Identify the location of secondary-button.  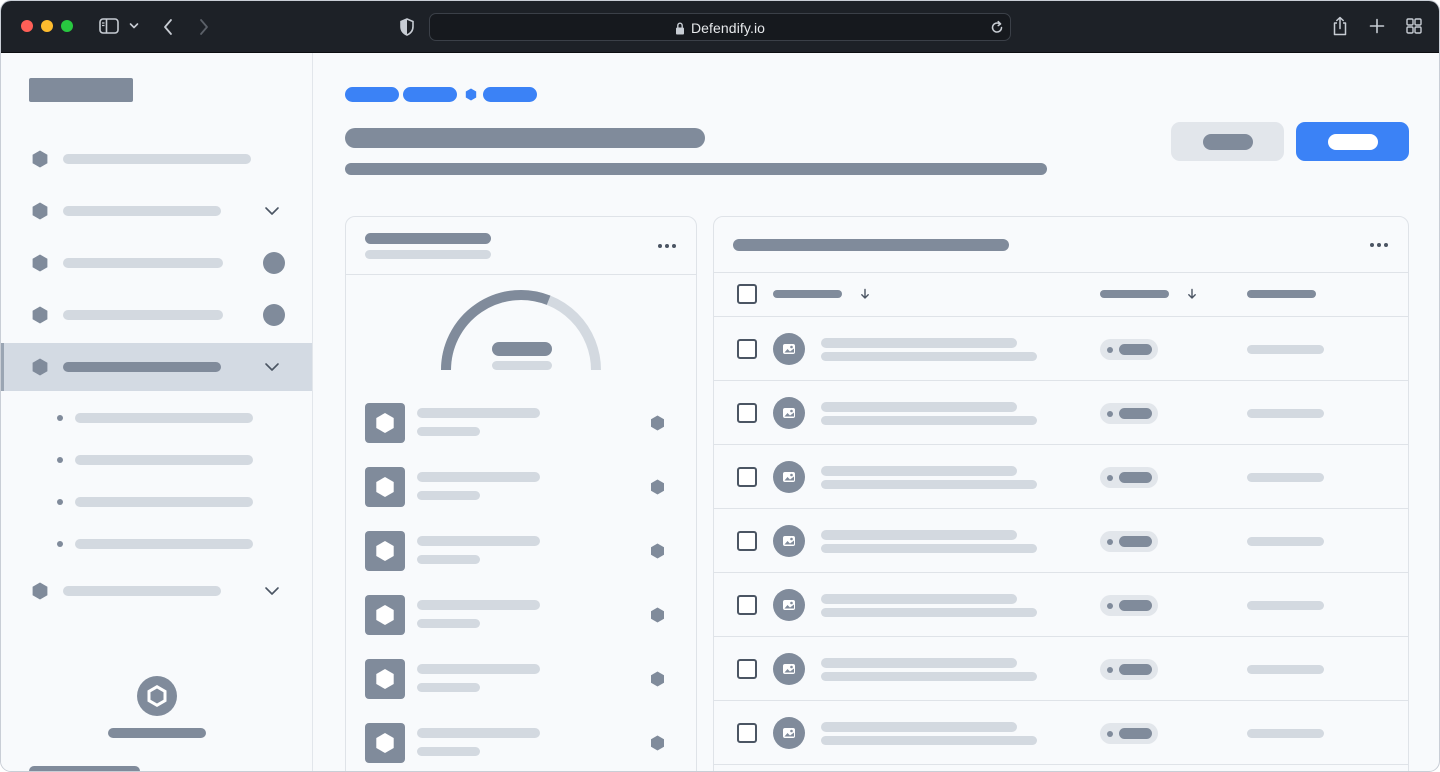
(1227, 141).